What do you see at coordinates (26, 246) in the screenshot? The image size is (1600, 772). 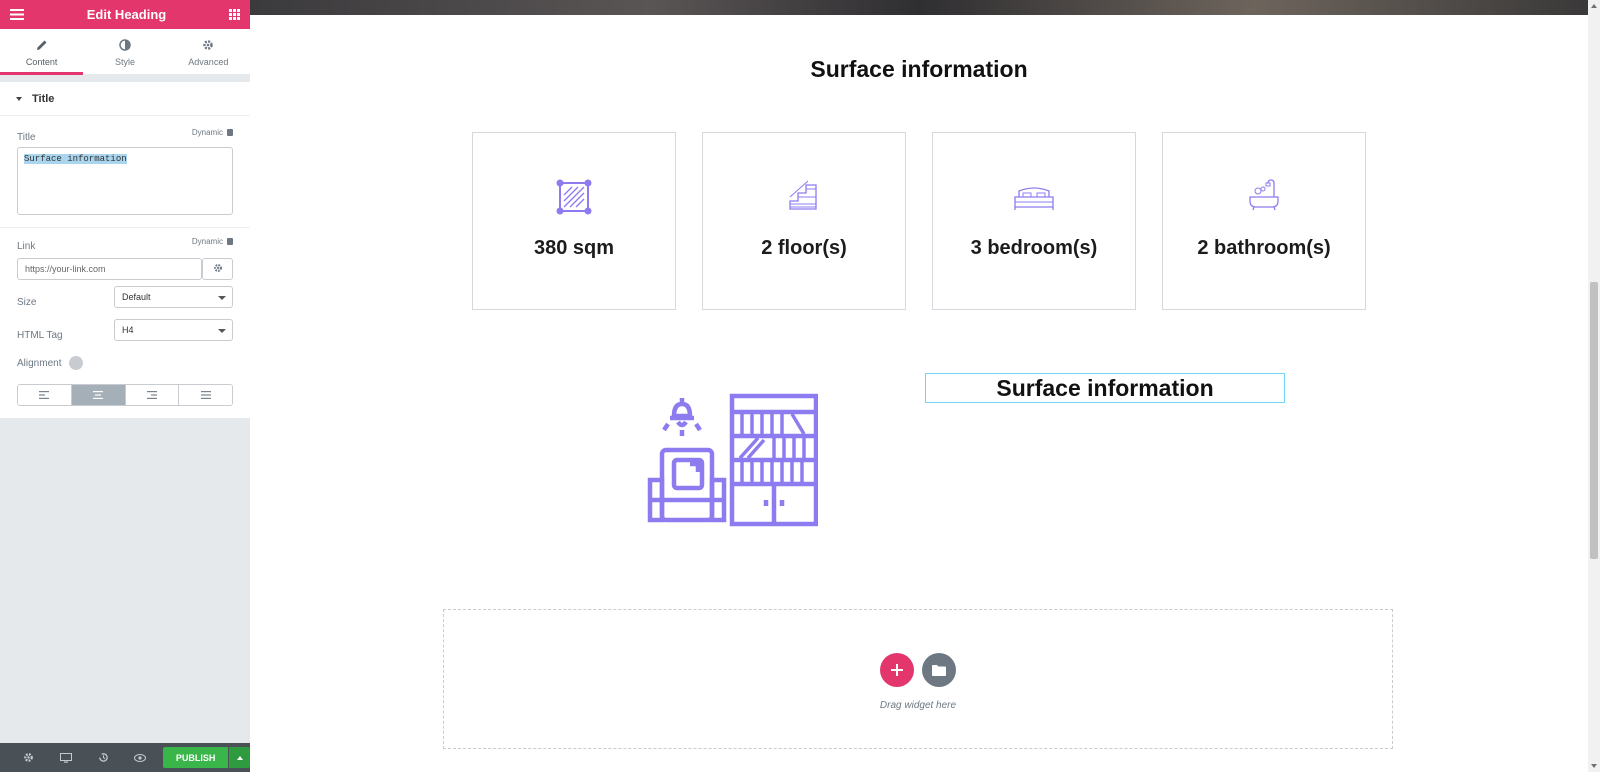 I see `link-label: Link` at bounding box center [26, 246].